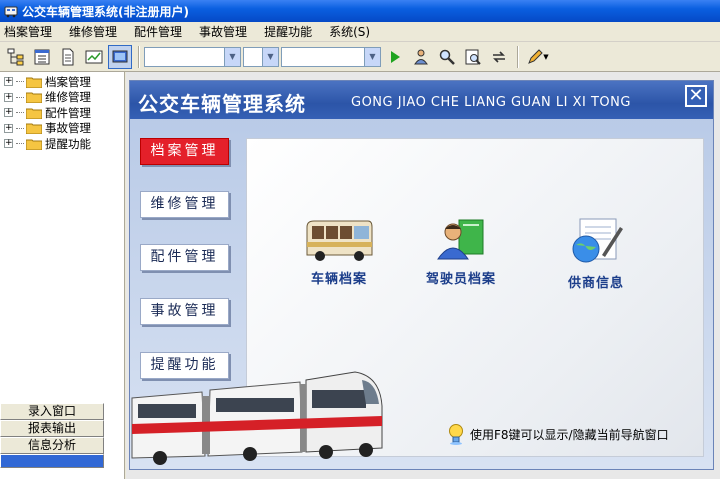  I want to click on tile-label: 驾驶员档案, so click(460, 279).